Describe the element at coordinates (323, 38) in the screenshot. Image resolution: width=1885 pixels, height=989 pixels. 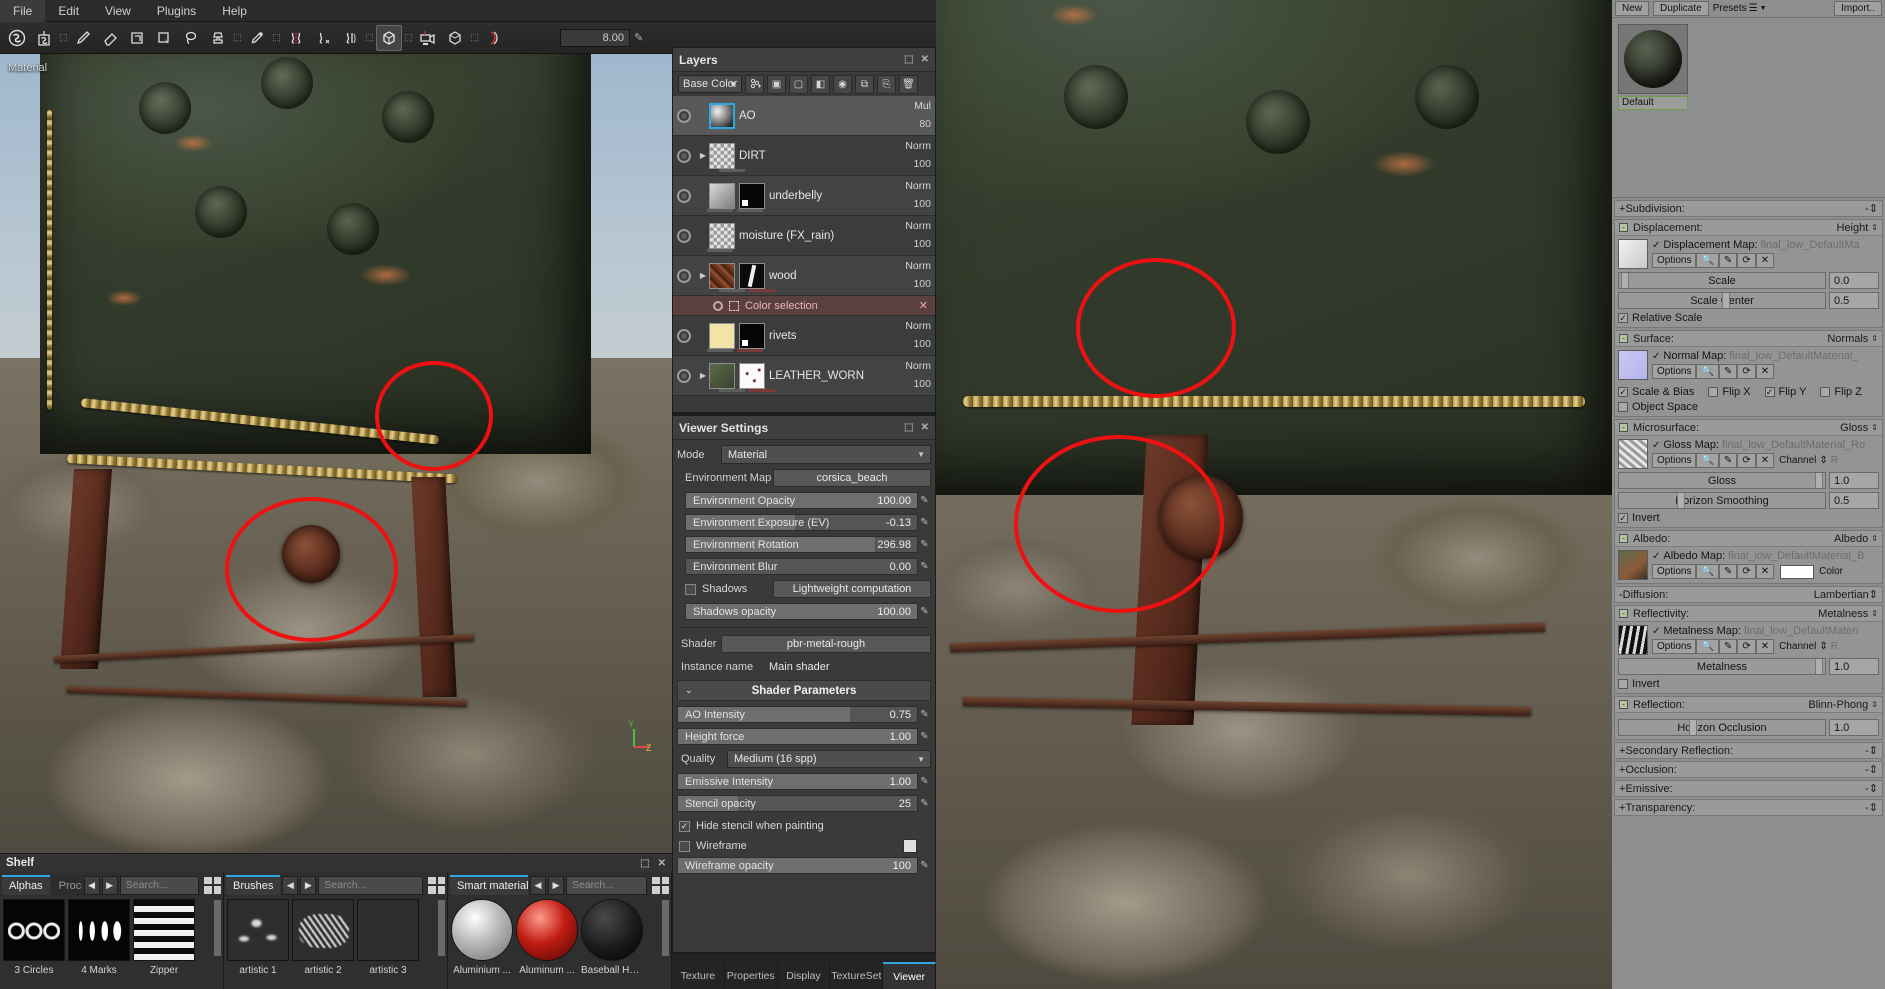
I see `symmetry-off-icon` at that location.